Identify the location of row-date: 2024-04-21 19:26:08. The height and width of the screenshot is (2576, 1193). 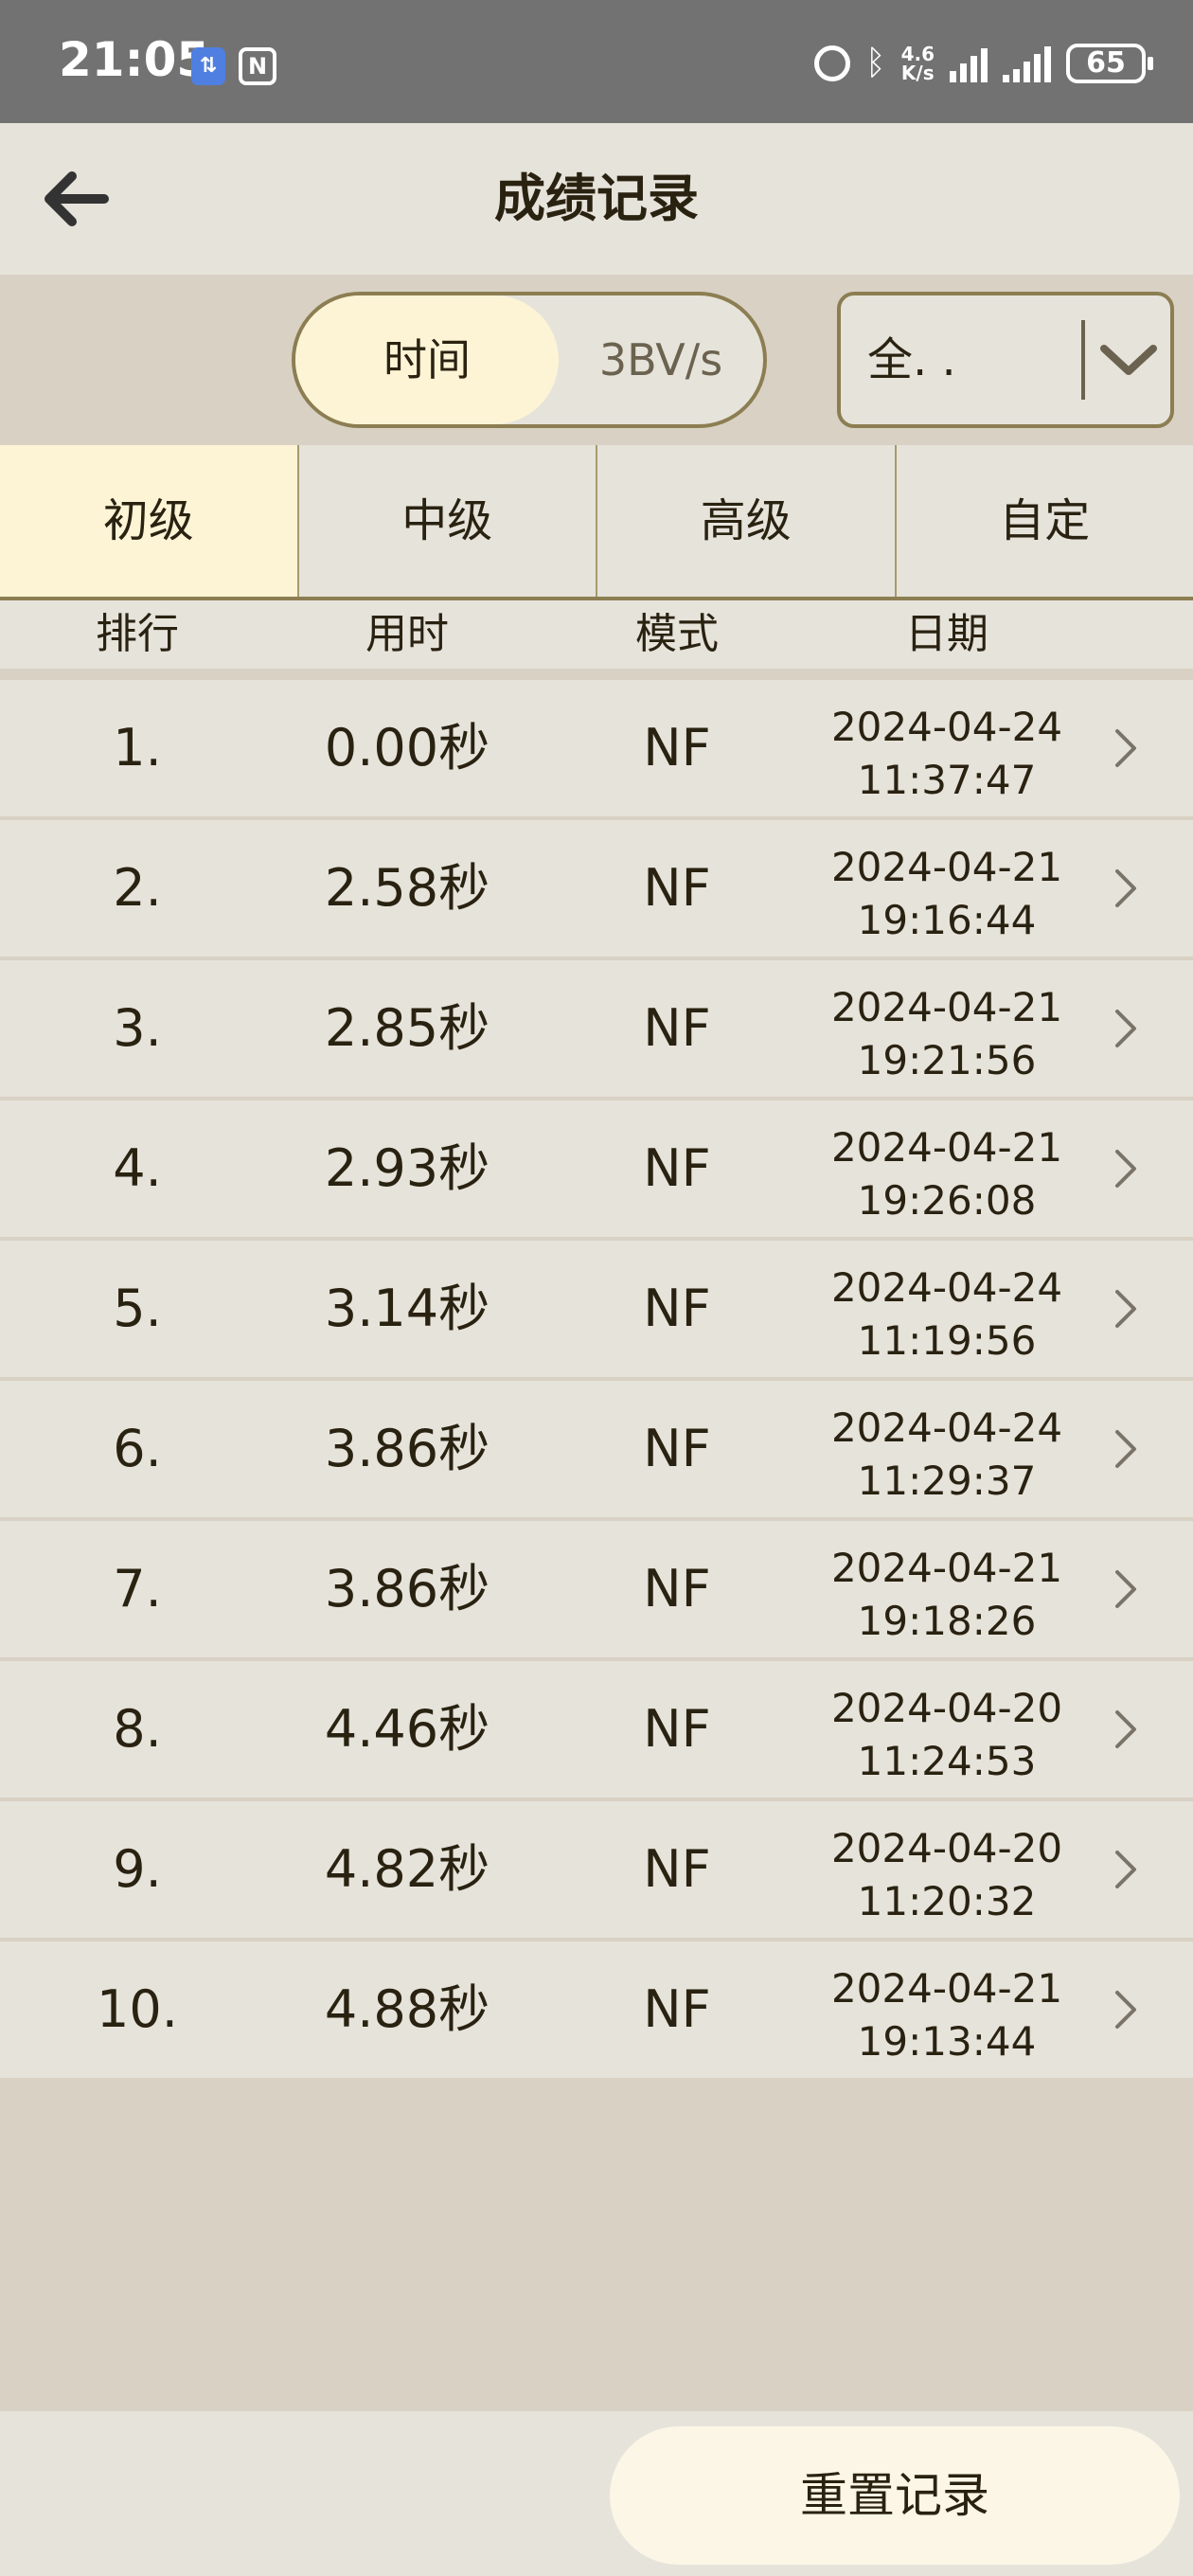
(946, 1173).